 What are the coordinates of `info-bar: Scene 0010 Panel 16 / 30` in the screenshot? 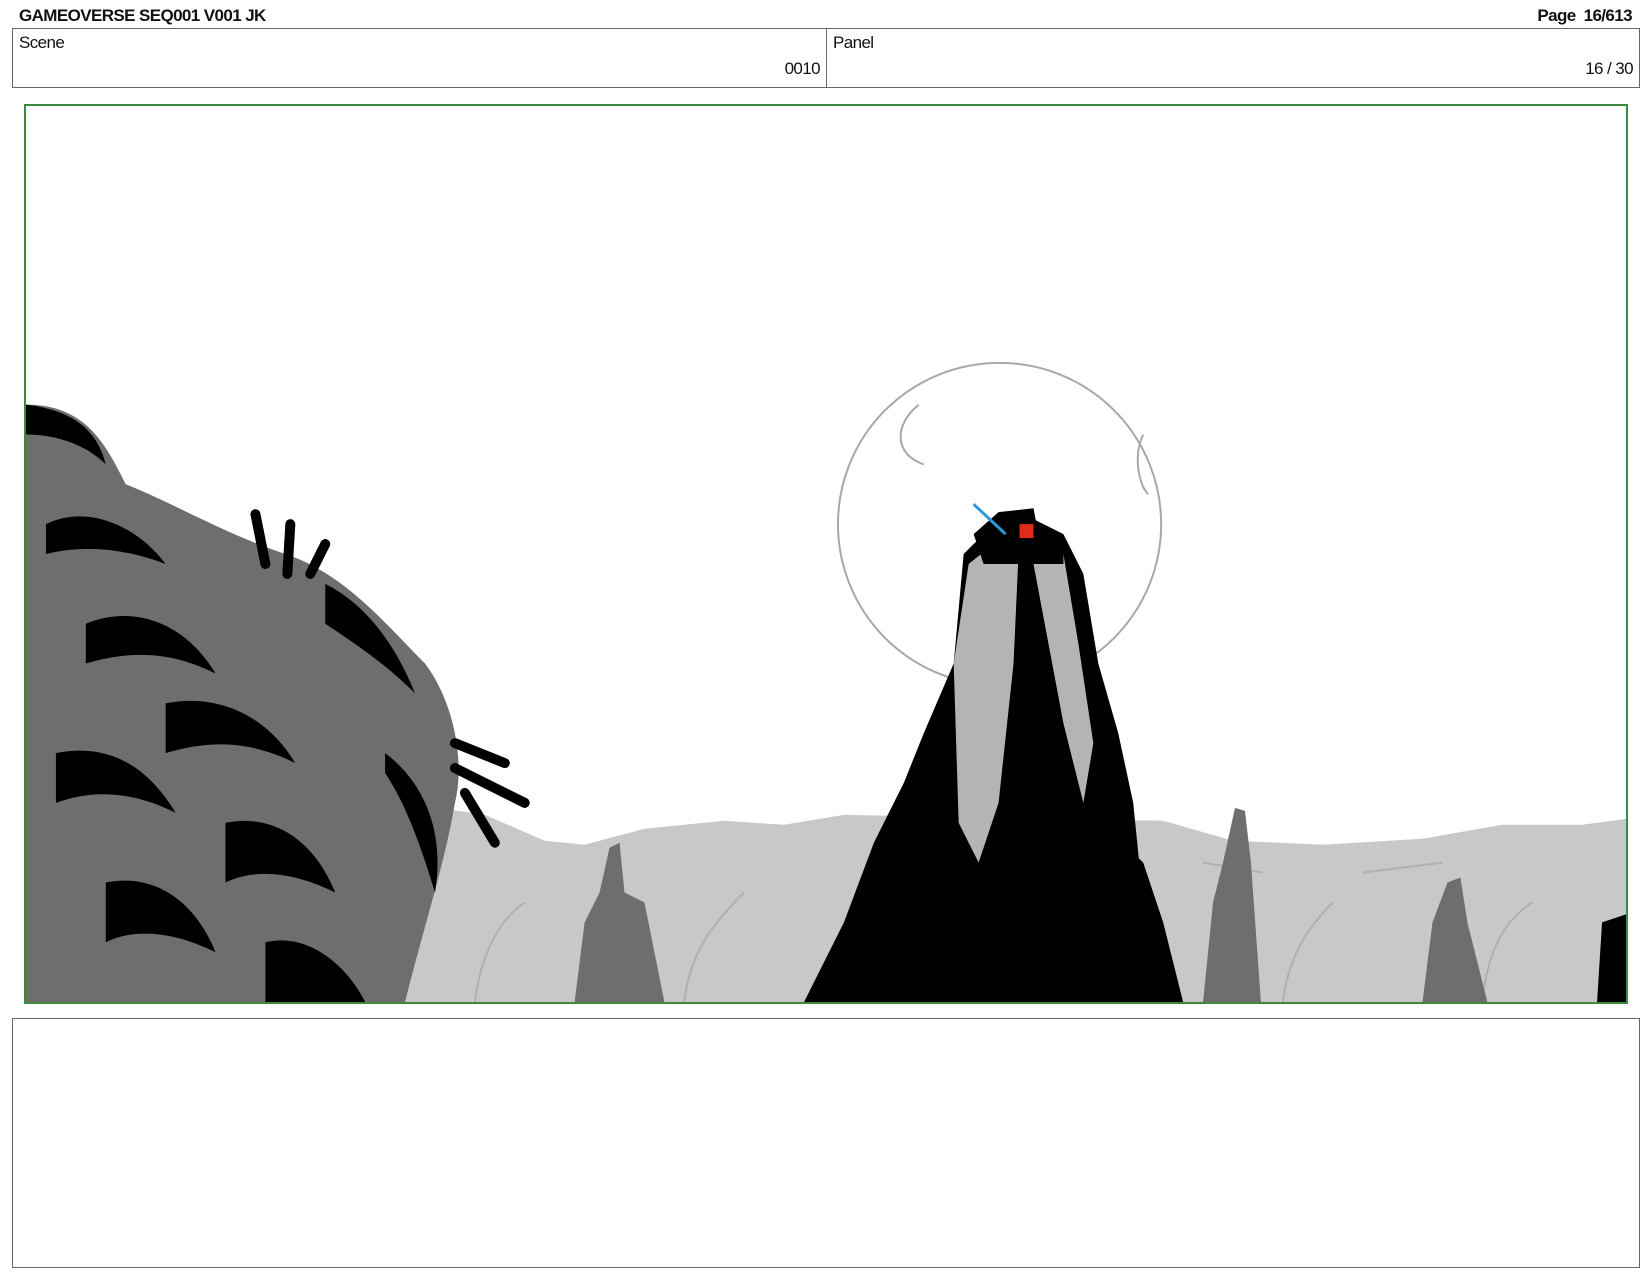 It's located at (826, 58).